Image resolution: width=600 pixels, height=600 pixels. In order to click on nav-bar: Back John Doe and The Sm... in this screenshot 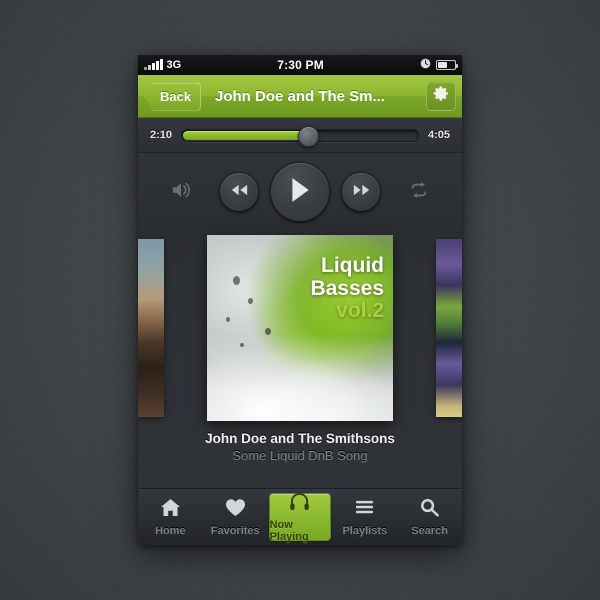, I will do `click(300, 96)`.